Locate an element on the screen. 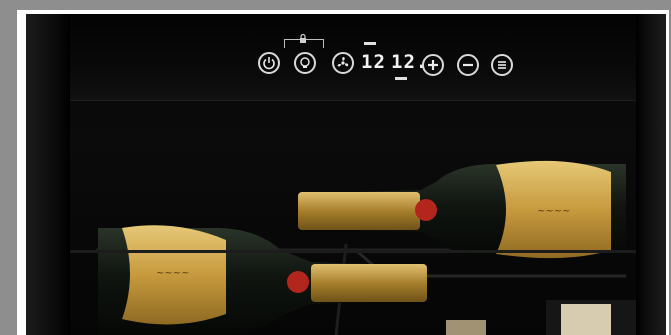 The image size is (671, 335). lower-bottle-seal is located at coordinates (298, 282).